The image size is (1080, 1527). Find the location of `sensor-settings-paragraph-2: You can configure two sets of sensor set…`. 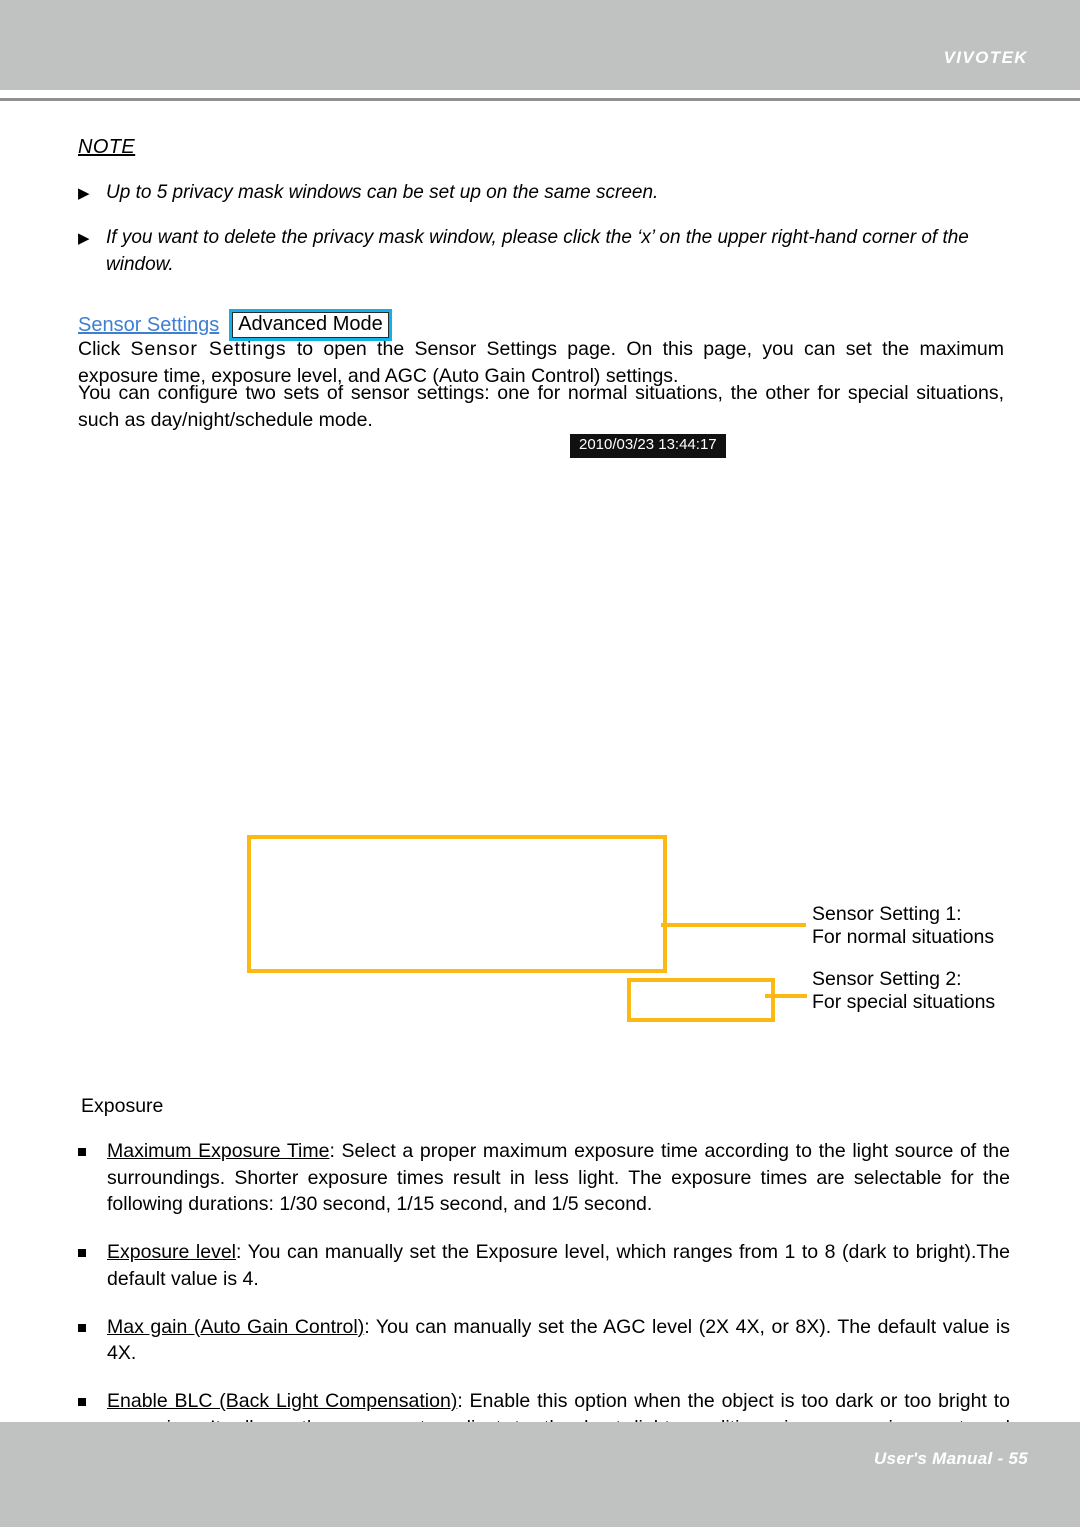

sensor-settings-paragraph-2: You can configure two sets of sensor set… is located at coordinates (541, 406).